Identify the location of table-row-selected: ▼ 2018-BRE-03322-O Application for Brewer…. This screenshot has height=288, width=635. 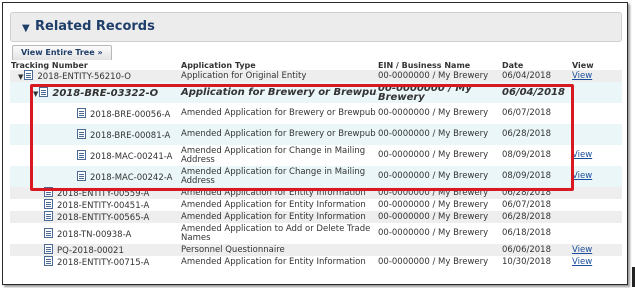
(316, 92).